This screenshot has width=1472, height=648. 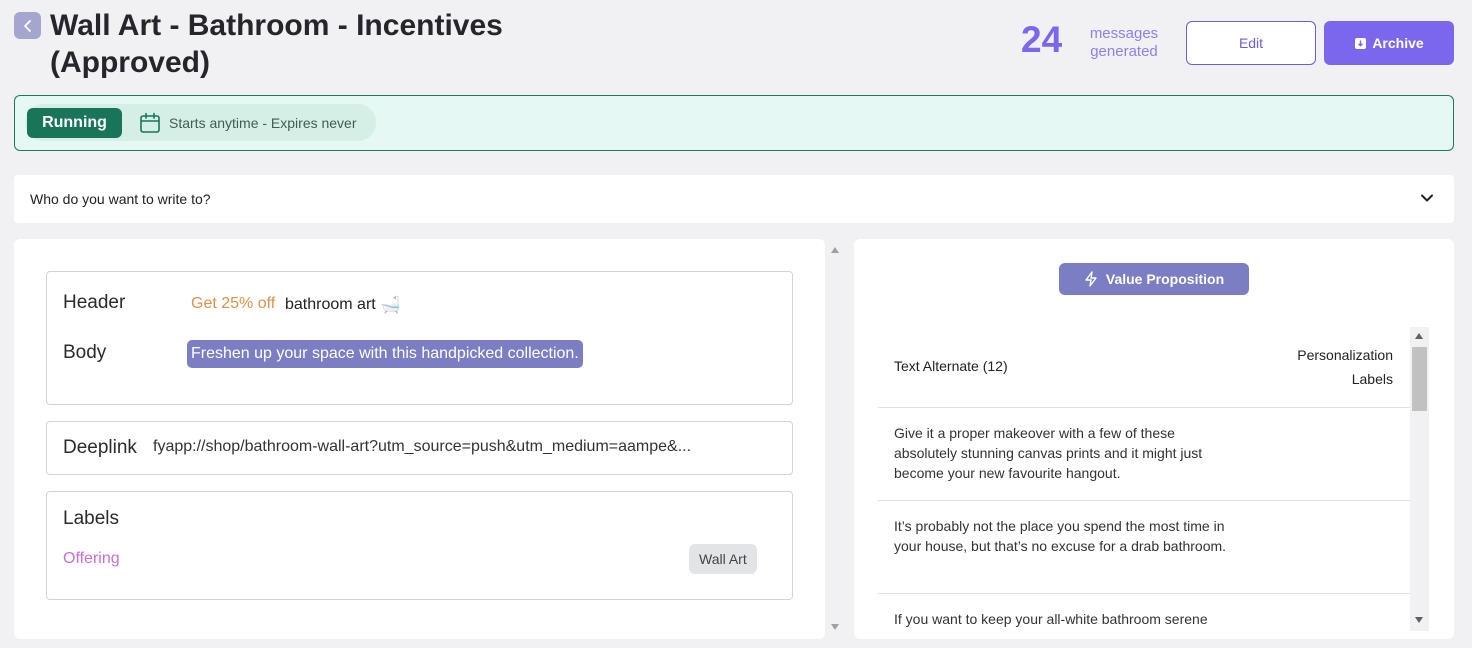 I want to click on calendar-icon, so click(x=150, y=122).